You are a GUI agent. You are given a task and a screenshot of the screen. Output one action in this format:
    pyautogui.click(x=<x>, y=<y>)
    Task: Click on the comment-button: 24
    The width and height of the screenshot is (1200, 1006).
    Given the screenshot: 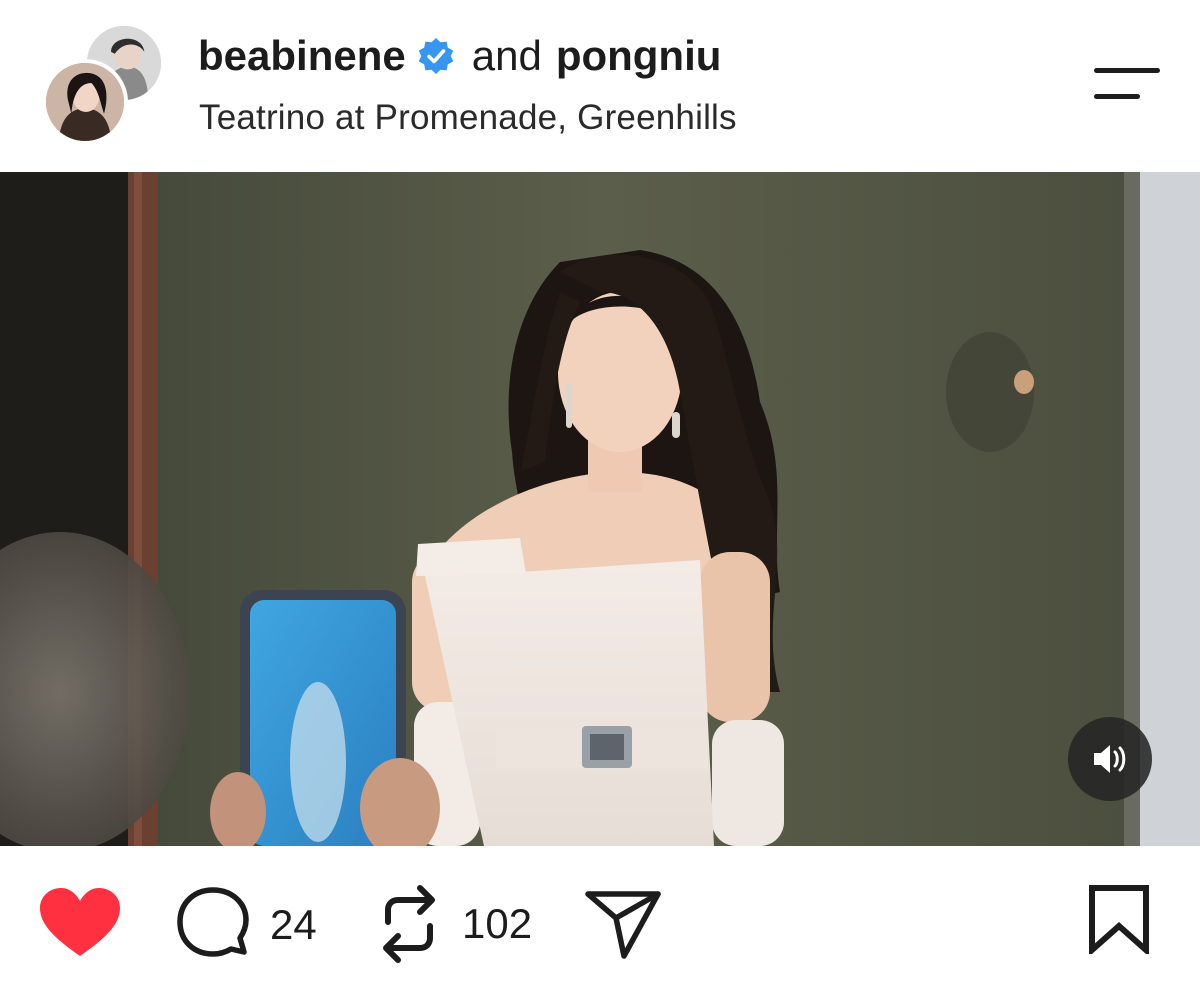 What is the action you would take?
    pyautogui.click(x=245, y=925)
    